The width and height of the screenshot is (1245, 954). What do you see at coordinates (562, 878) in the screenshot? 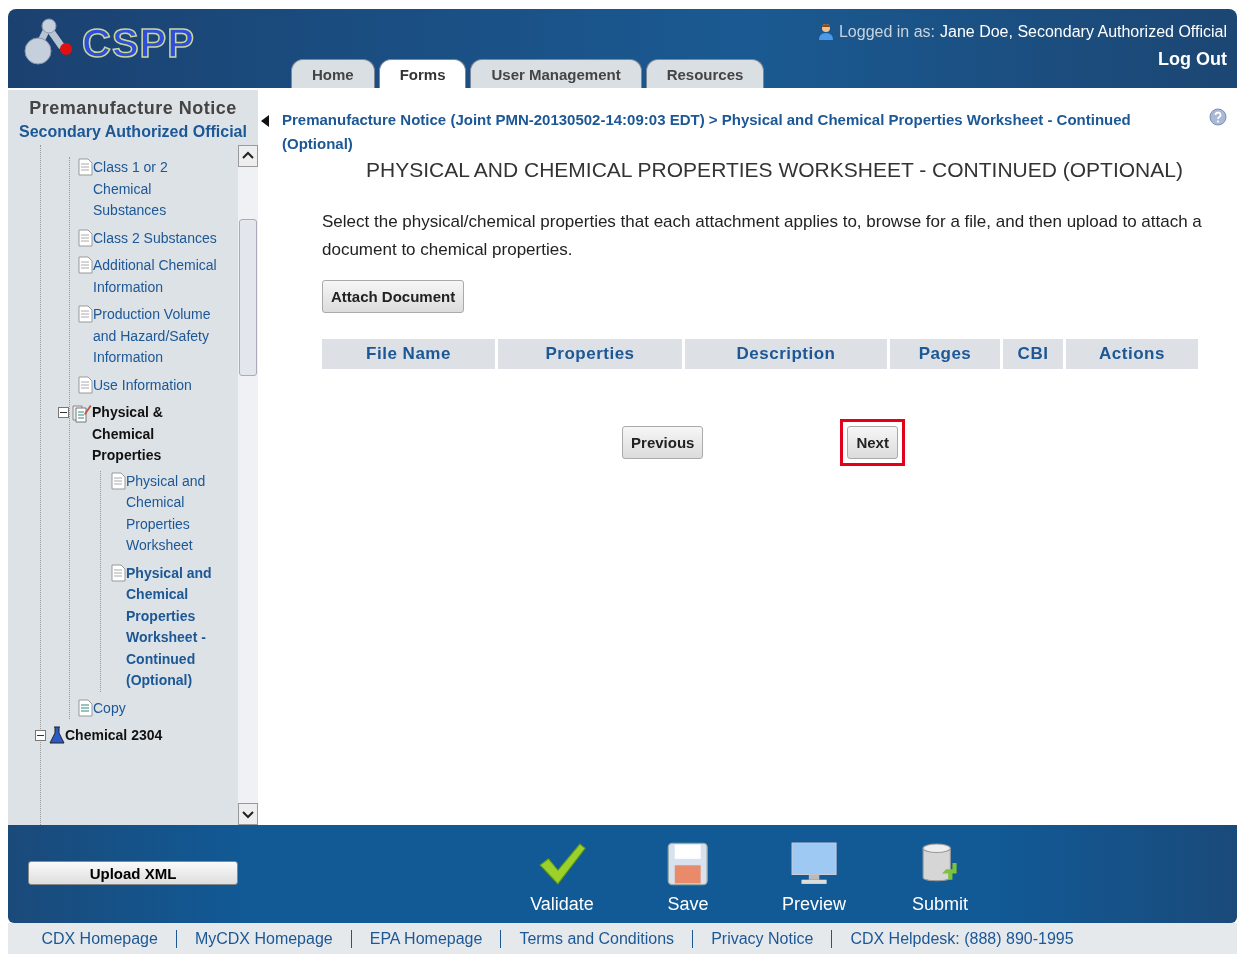
I see `action-button: Validate` at bounding box center [562, 878].